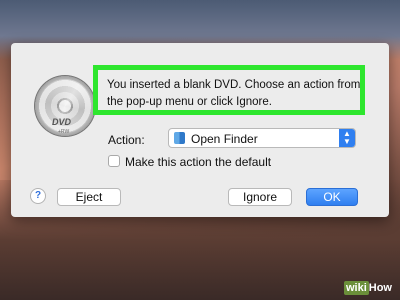  I want to click on eject-button: Eject, so click(89, 197).